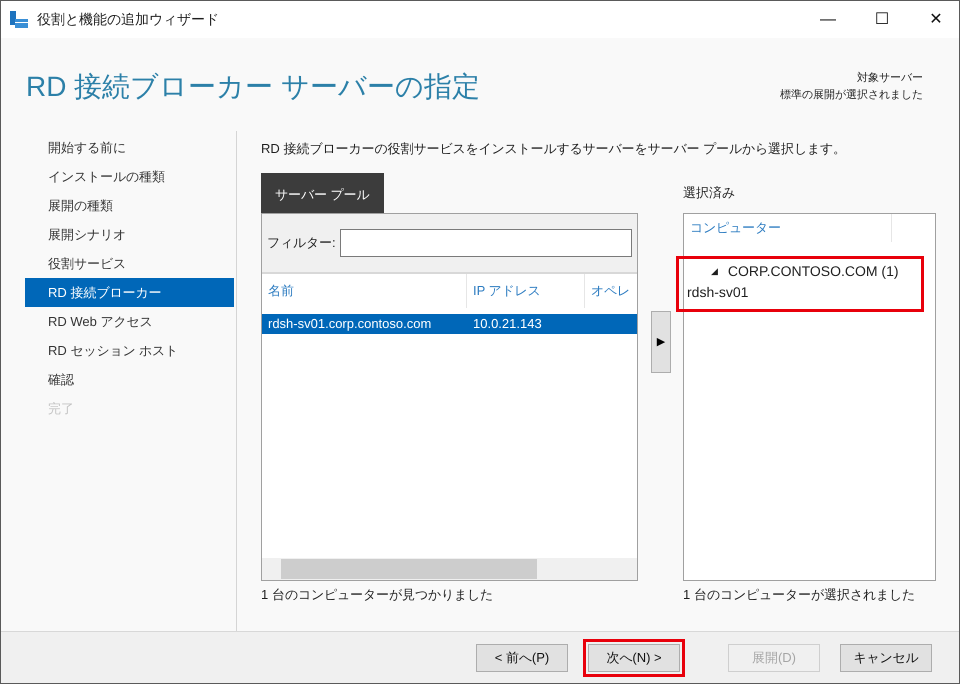 Image resolution: width=960 pixels, height=684 pixels. I want to click on column-header: オペレ, so click(607, 291).